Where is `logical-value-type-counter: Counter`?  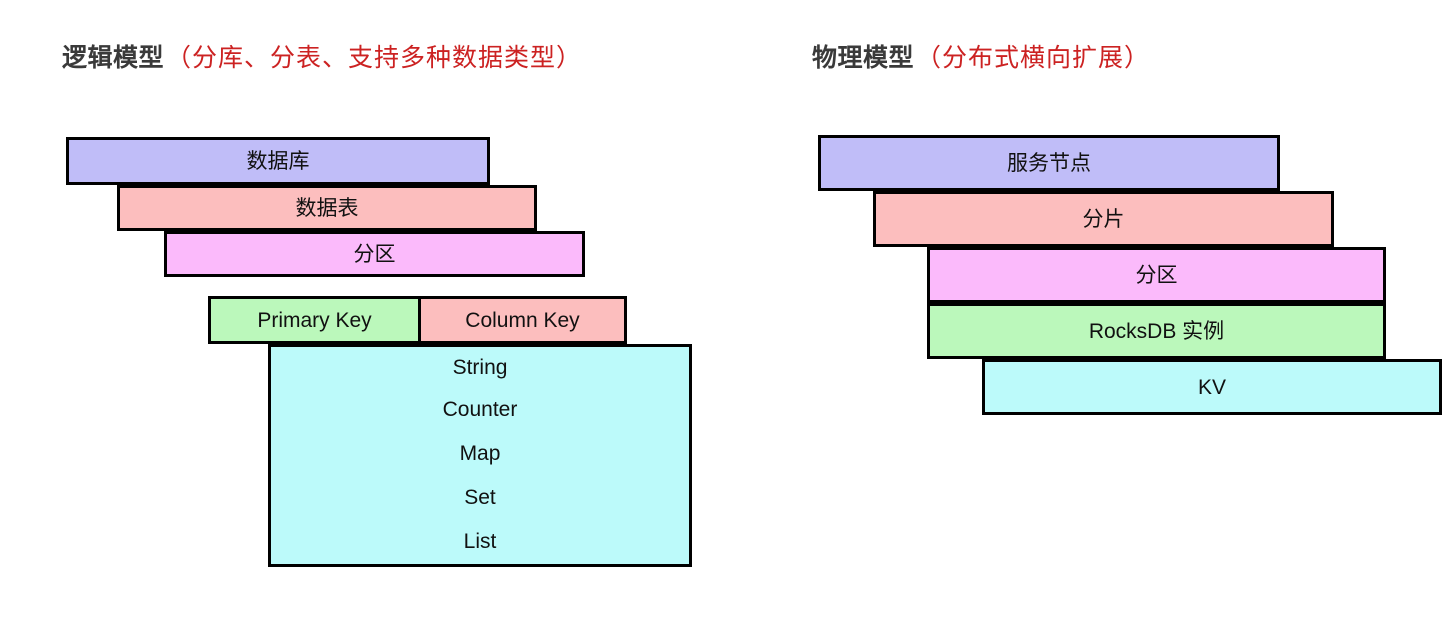 logical-value-type-counter: Counter is located at coordinates (480, 411).